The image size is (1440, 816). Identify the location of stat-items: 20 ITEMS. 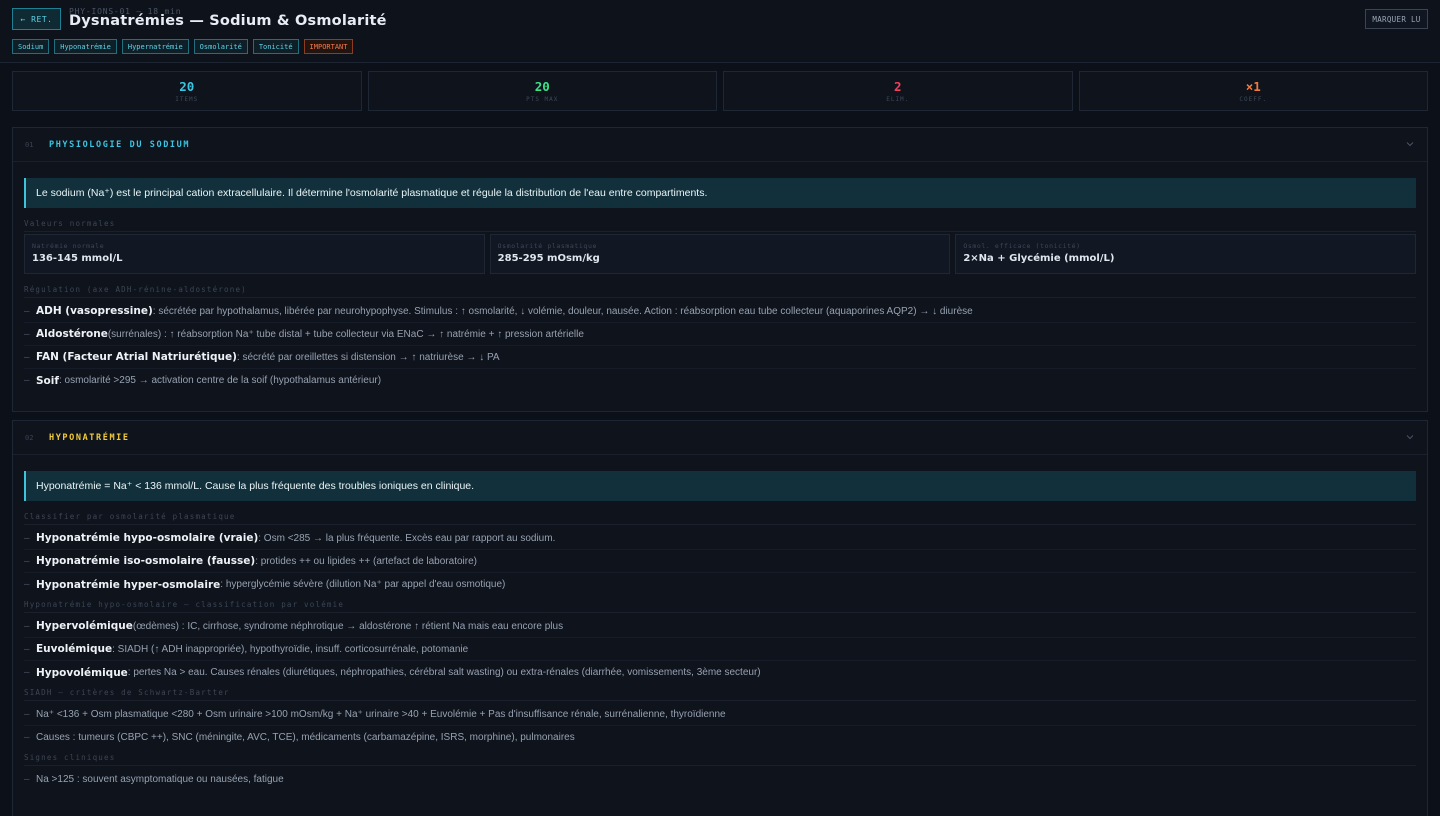
(187, 91).